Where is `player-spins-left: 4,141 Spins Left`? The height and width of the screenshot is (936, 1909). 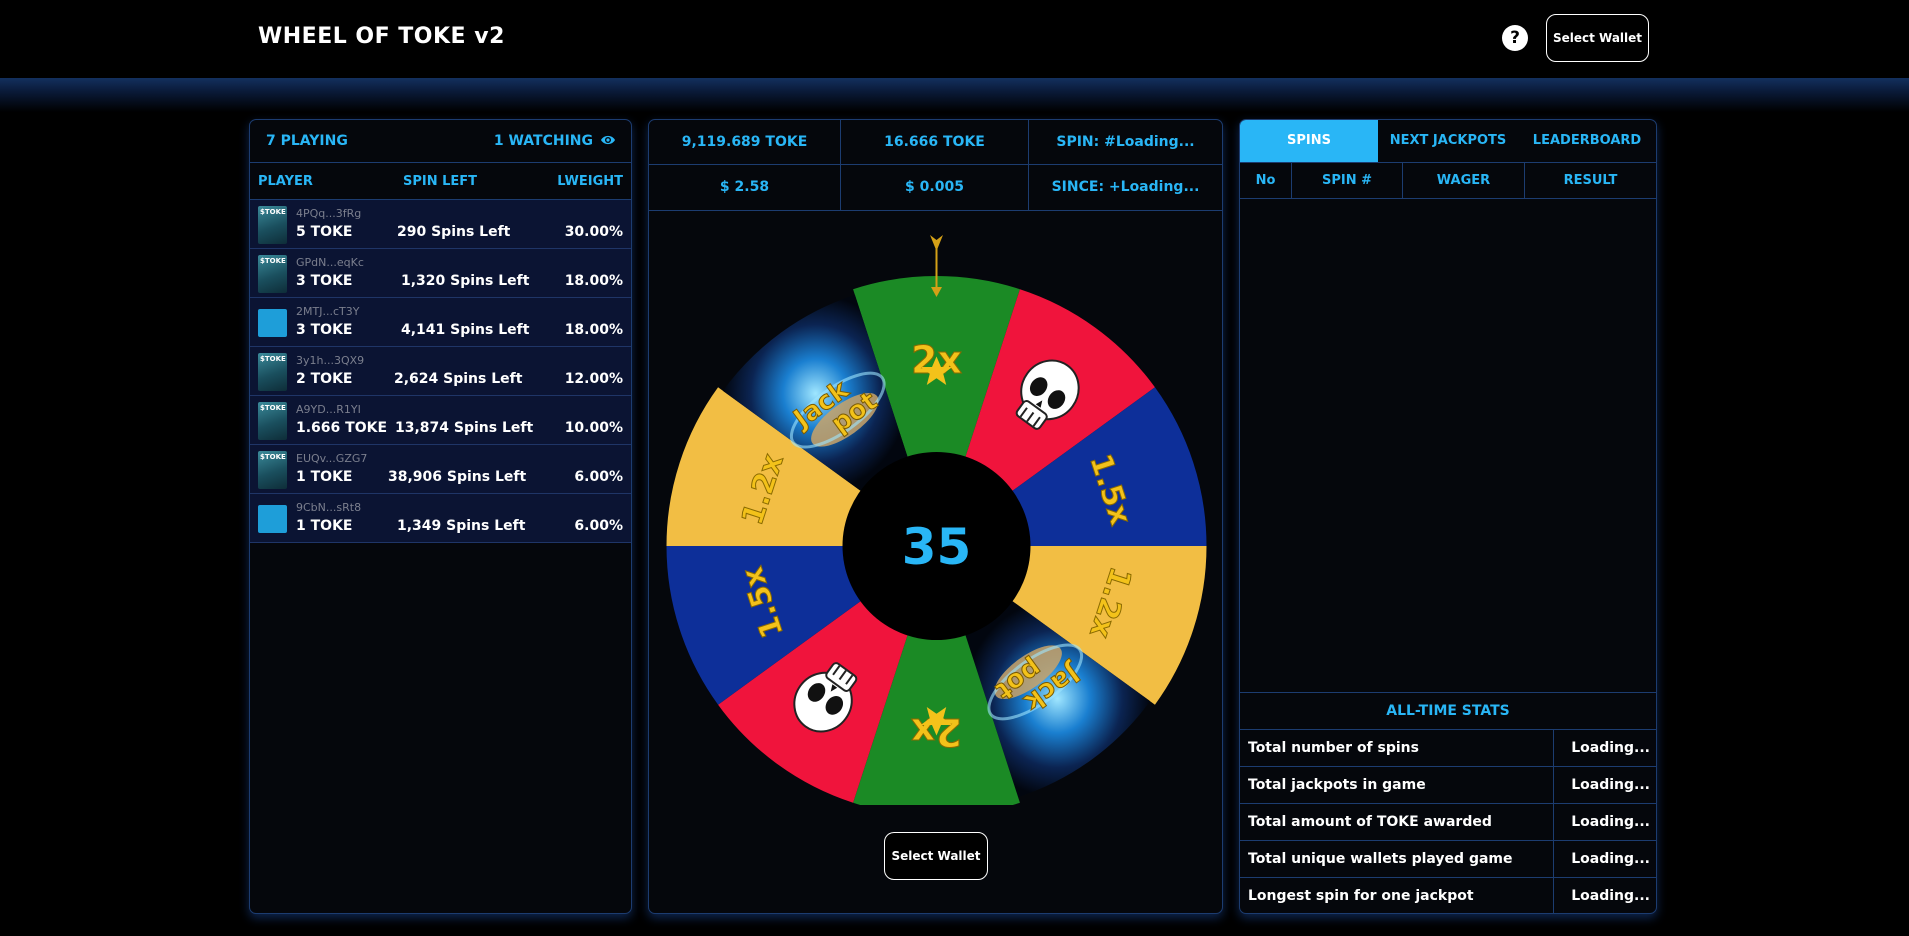 player-spins-left: 4,141 Spins Left is located at coordinates (465, 330).